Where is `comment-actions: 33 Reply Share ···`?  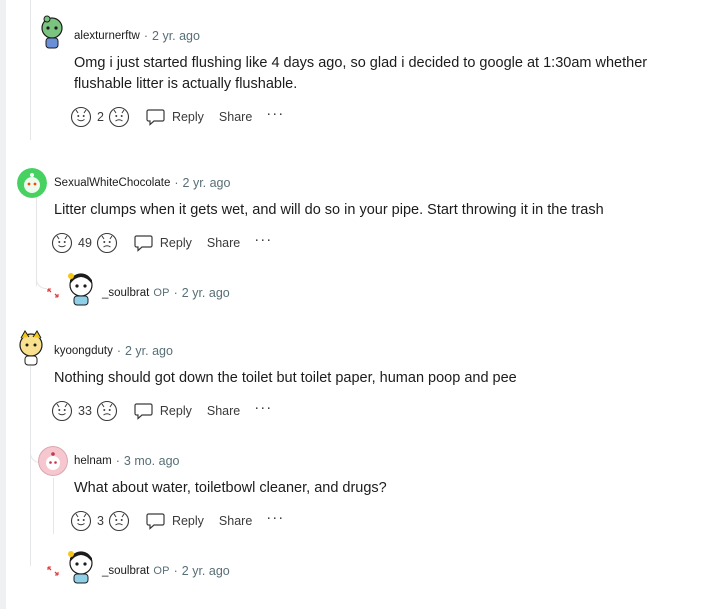
comment-actions: 33 Reply Share ··· is located at coordinates (161, 410).